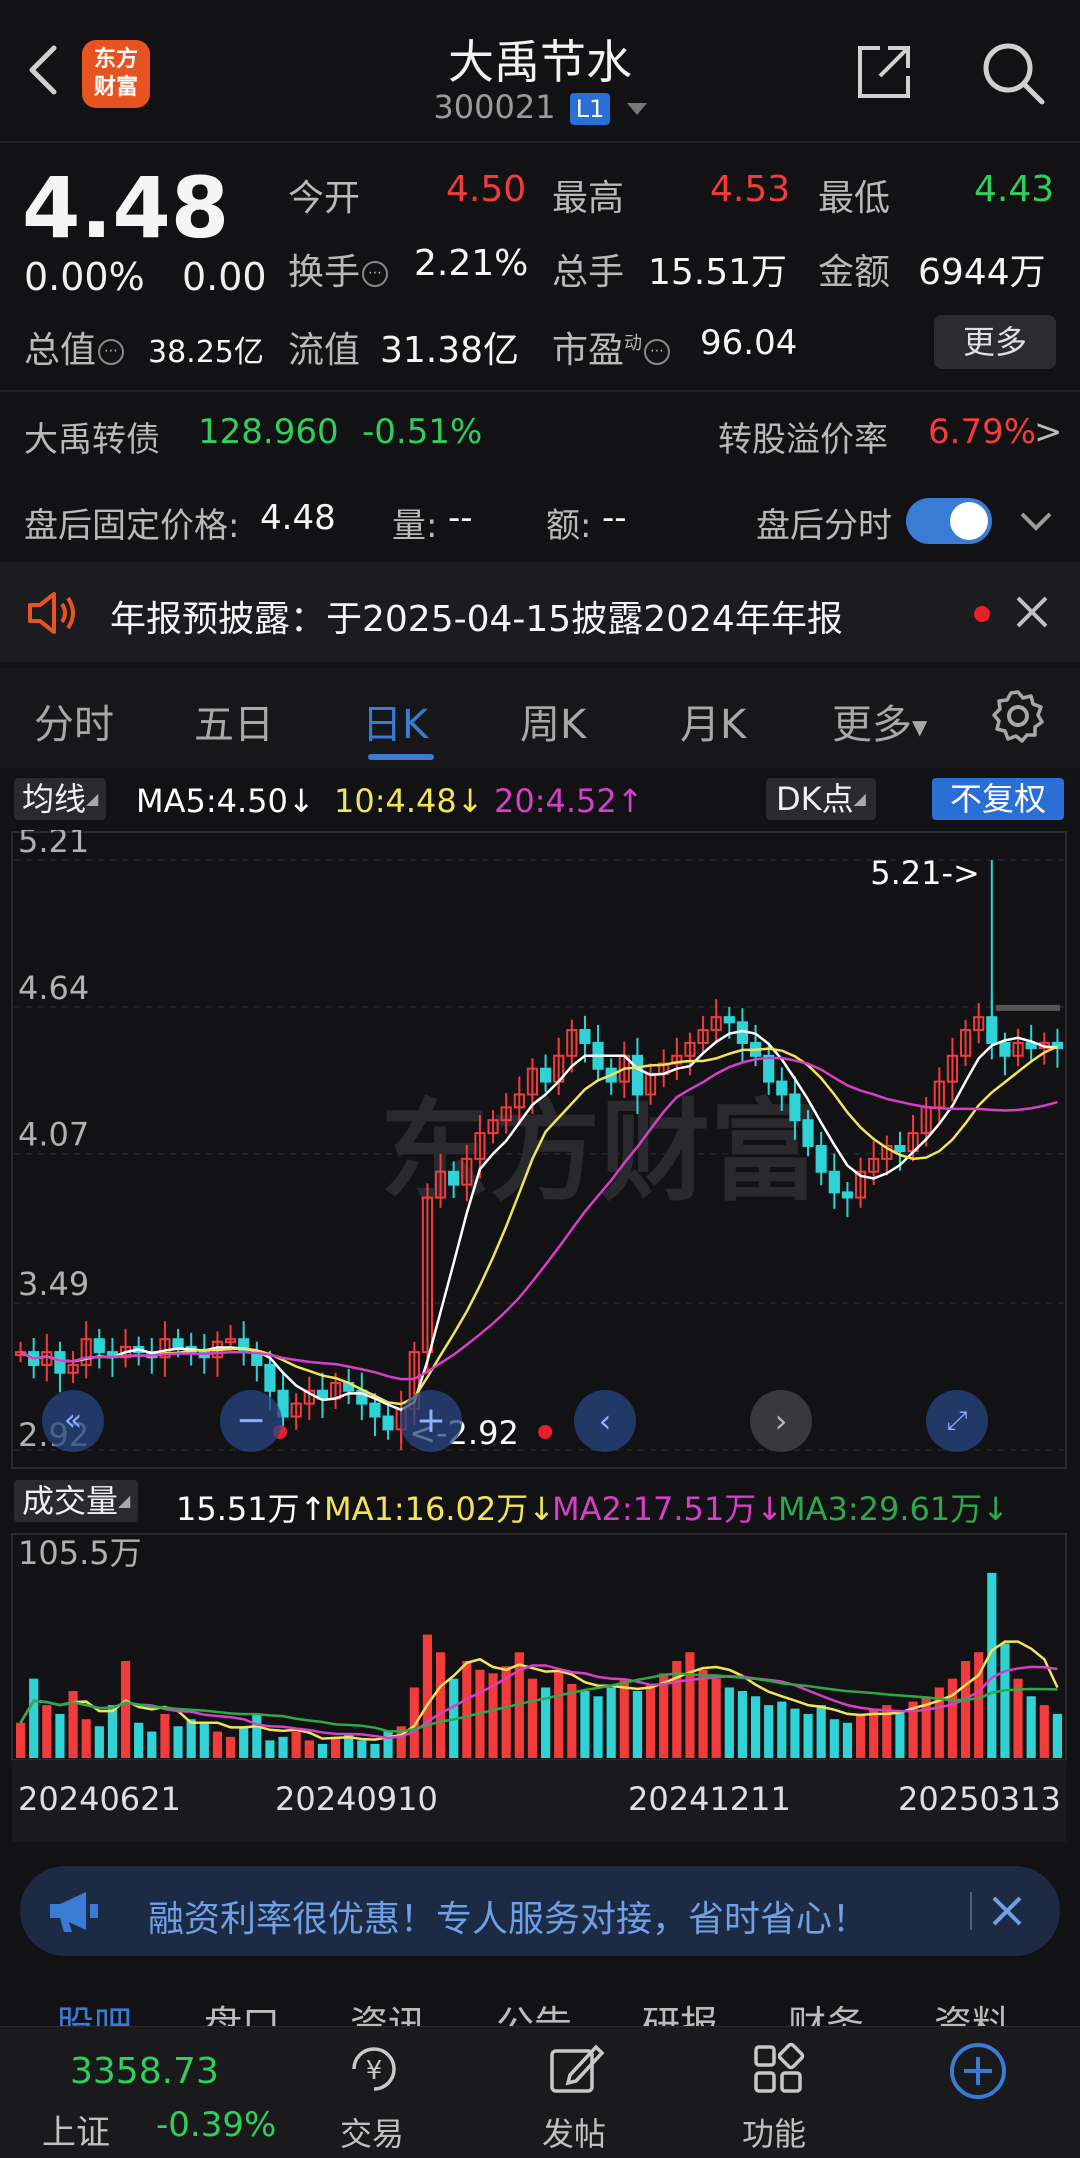 This screenshot has width=1080, height=2158. I want to click on volume-selector: 成交量◢, so click(76, 1501).